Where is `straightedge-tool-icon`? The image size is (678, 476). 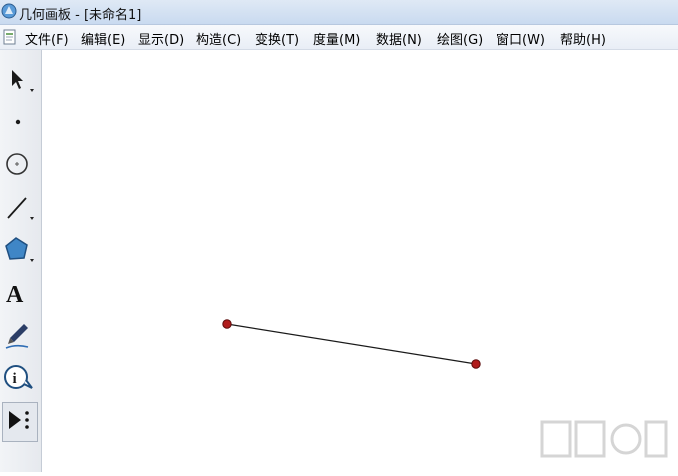
straightedge-tool-icon is located at coordinates (20, 208).